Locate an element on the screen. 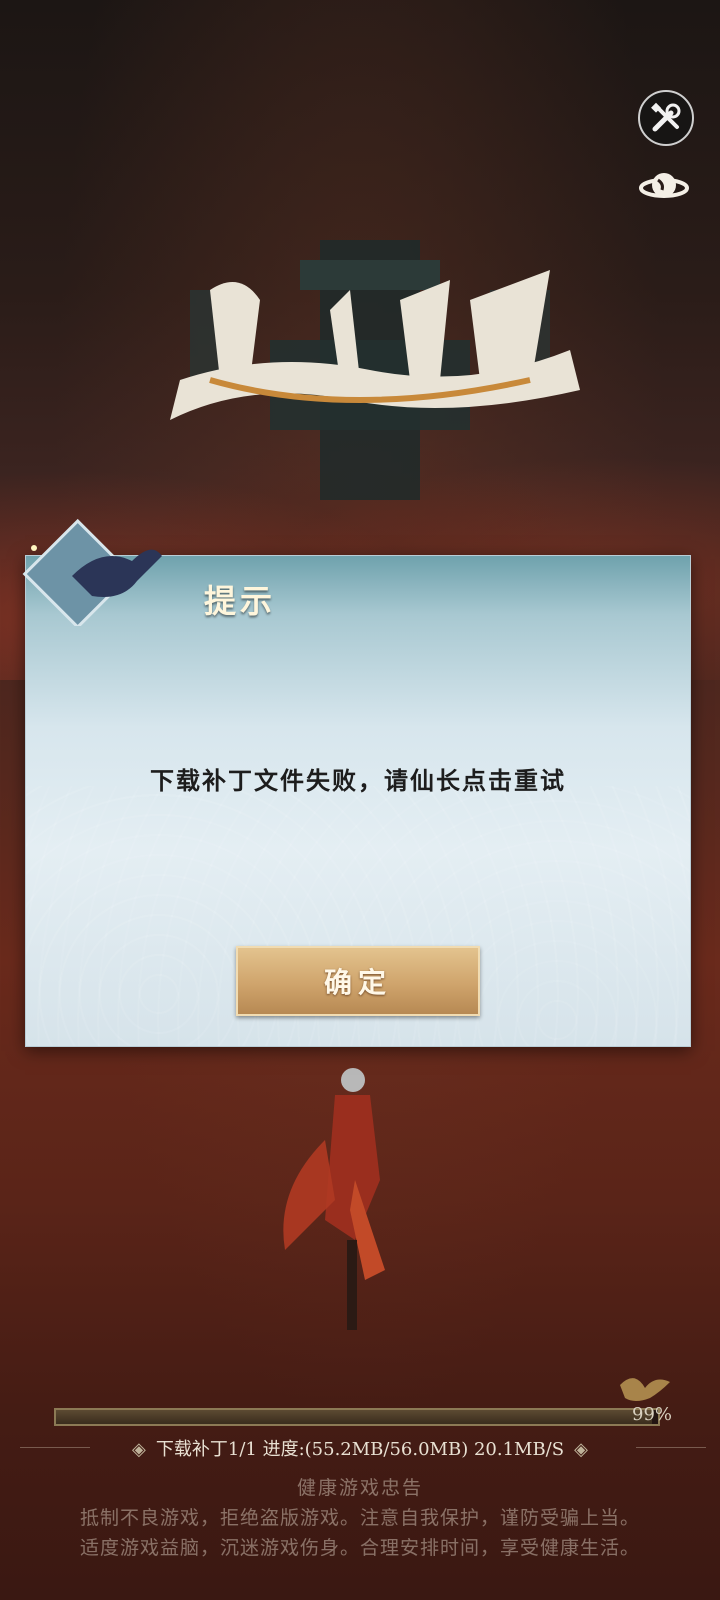 Image resolution: width=720 pixels, height=1600 pixels. download-status: ◈ 下载补丁1/1 进度:(55.2MB/56.0MB) 20.1MB/S ◈ is located at coordinates (360, 1448).